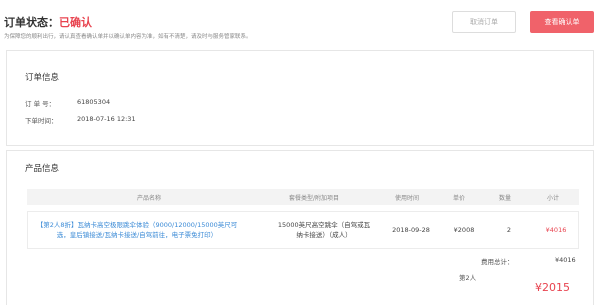  Describe the element at coordinates (509, 230) in the screenshot. I see `quantity: 2` at that location.